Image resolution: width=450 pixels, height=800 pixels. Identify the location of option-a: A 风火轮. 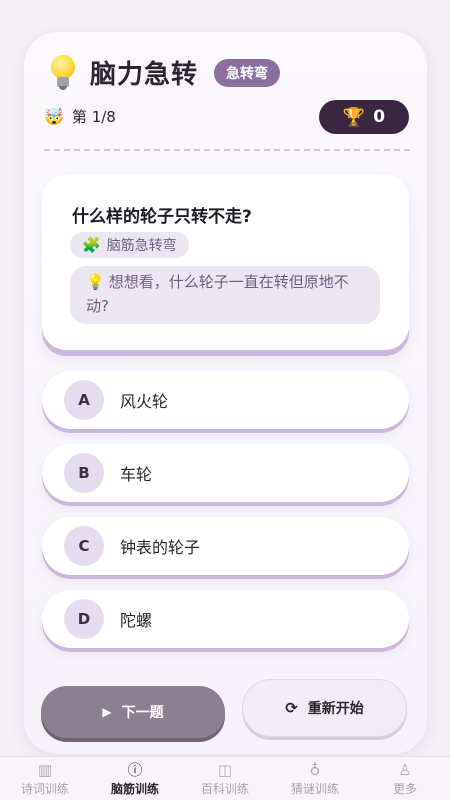
(225, 400).